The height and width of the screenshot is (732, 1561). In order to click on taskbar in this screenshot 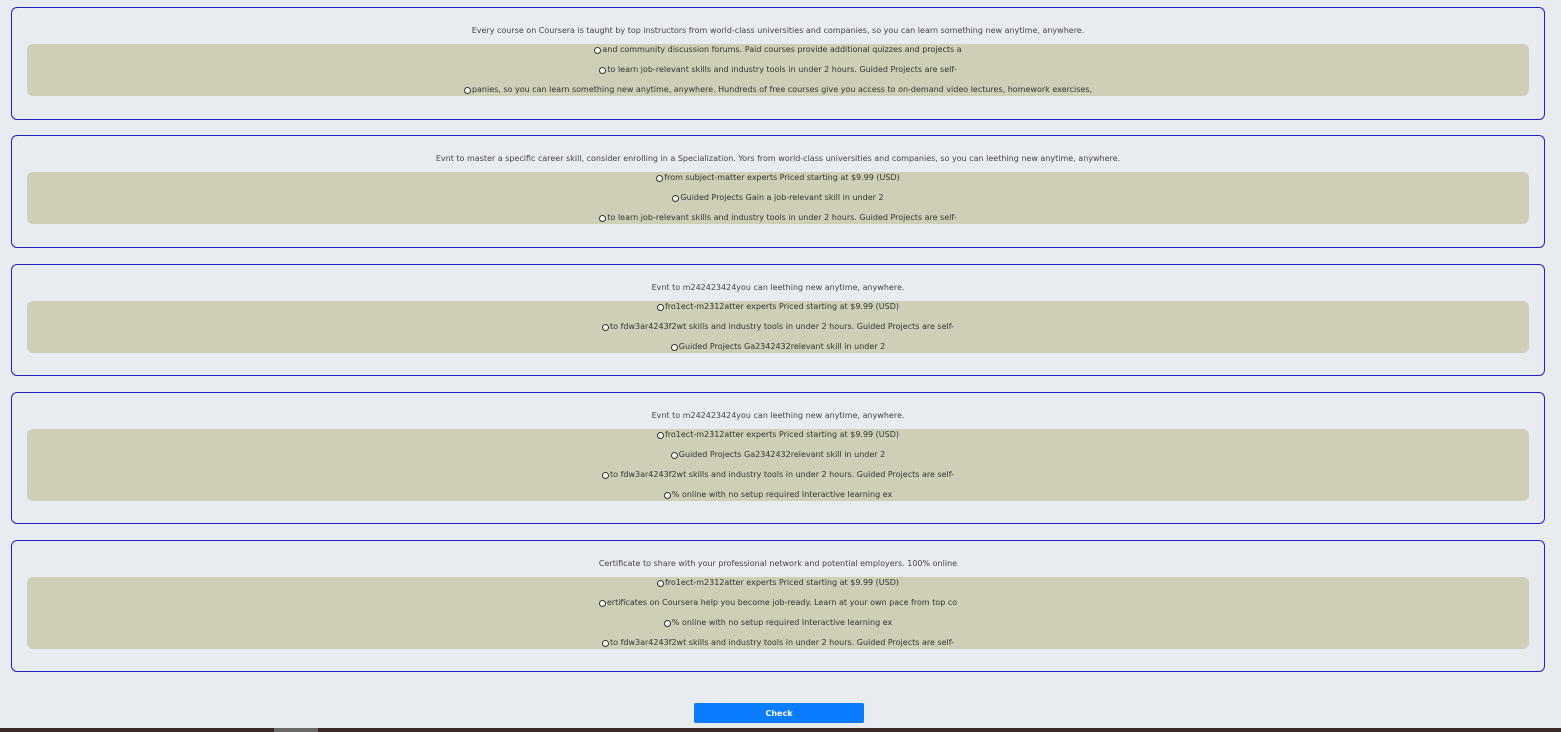, I will do `click(780, 730)`.